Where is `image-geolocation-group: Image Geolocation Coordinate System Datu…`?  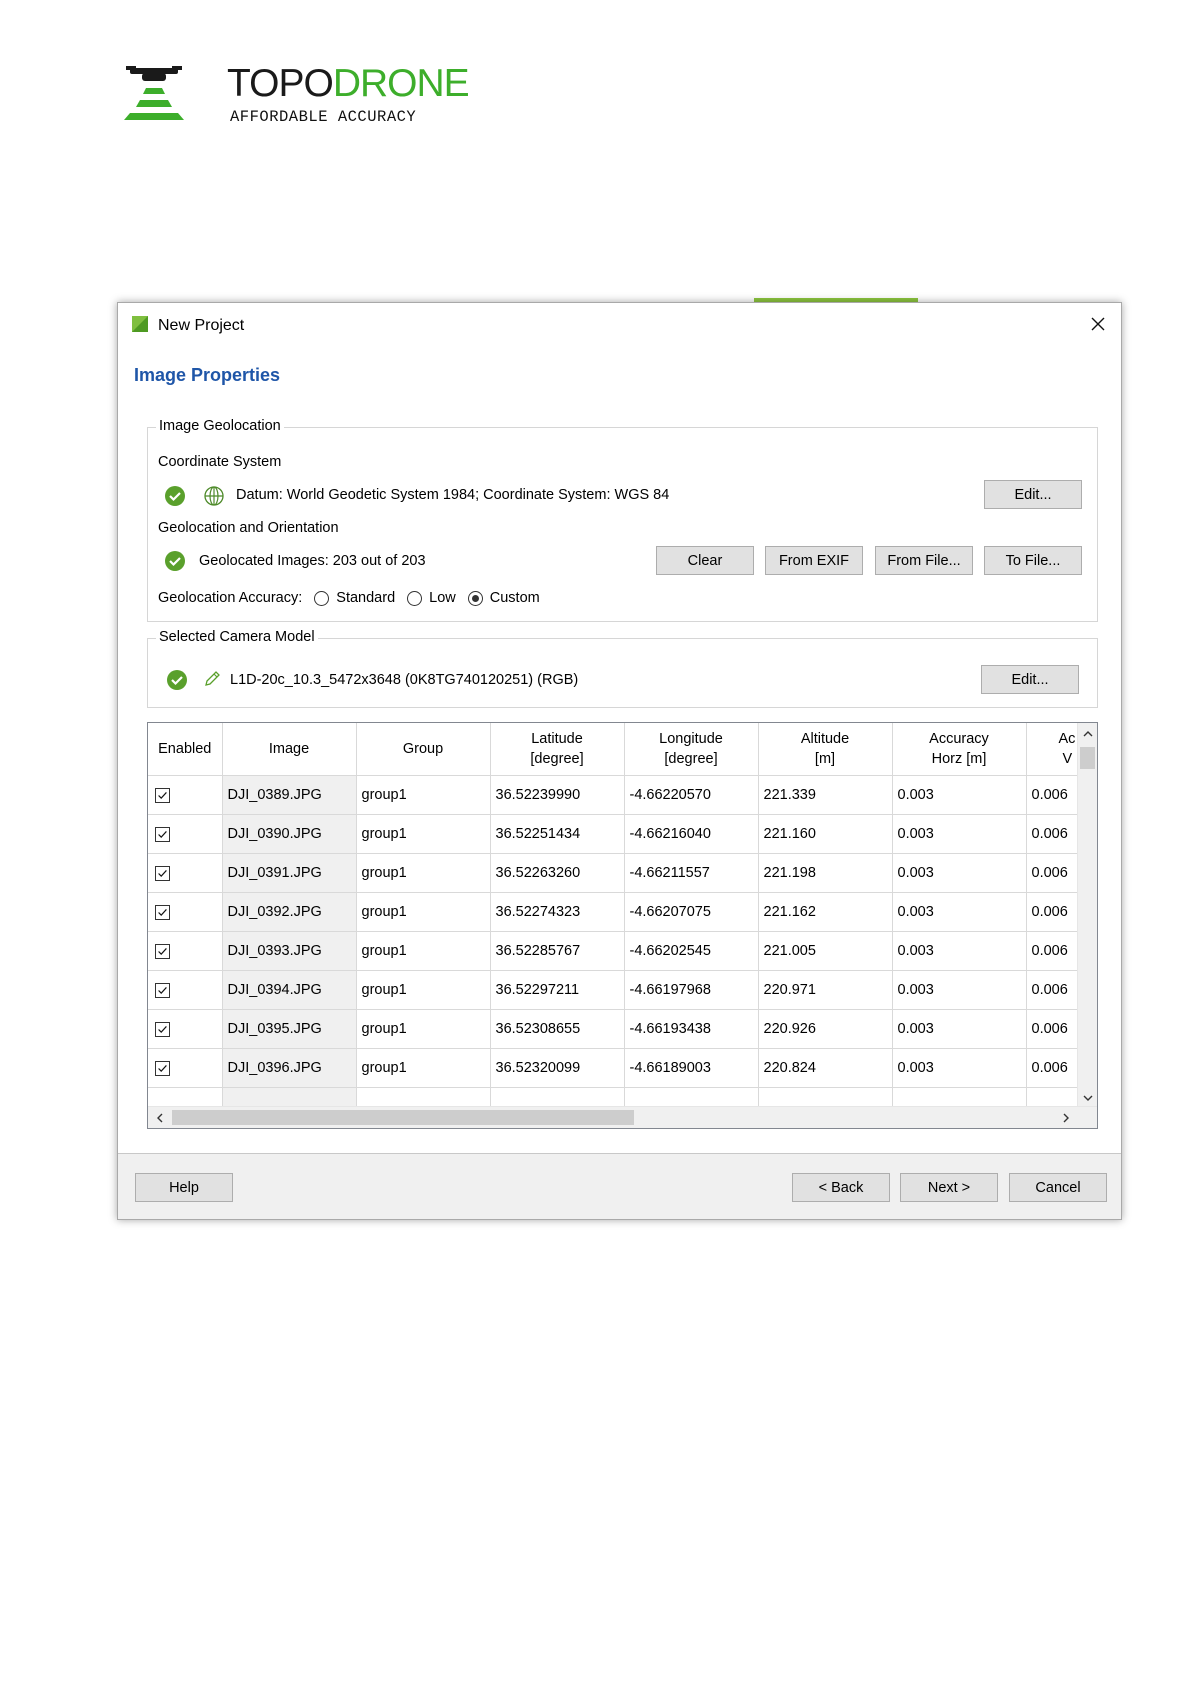 image-geolocation-group: Image Geolocation Coordinate System Datu… is located at coordinates (622, 520).